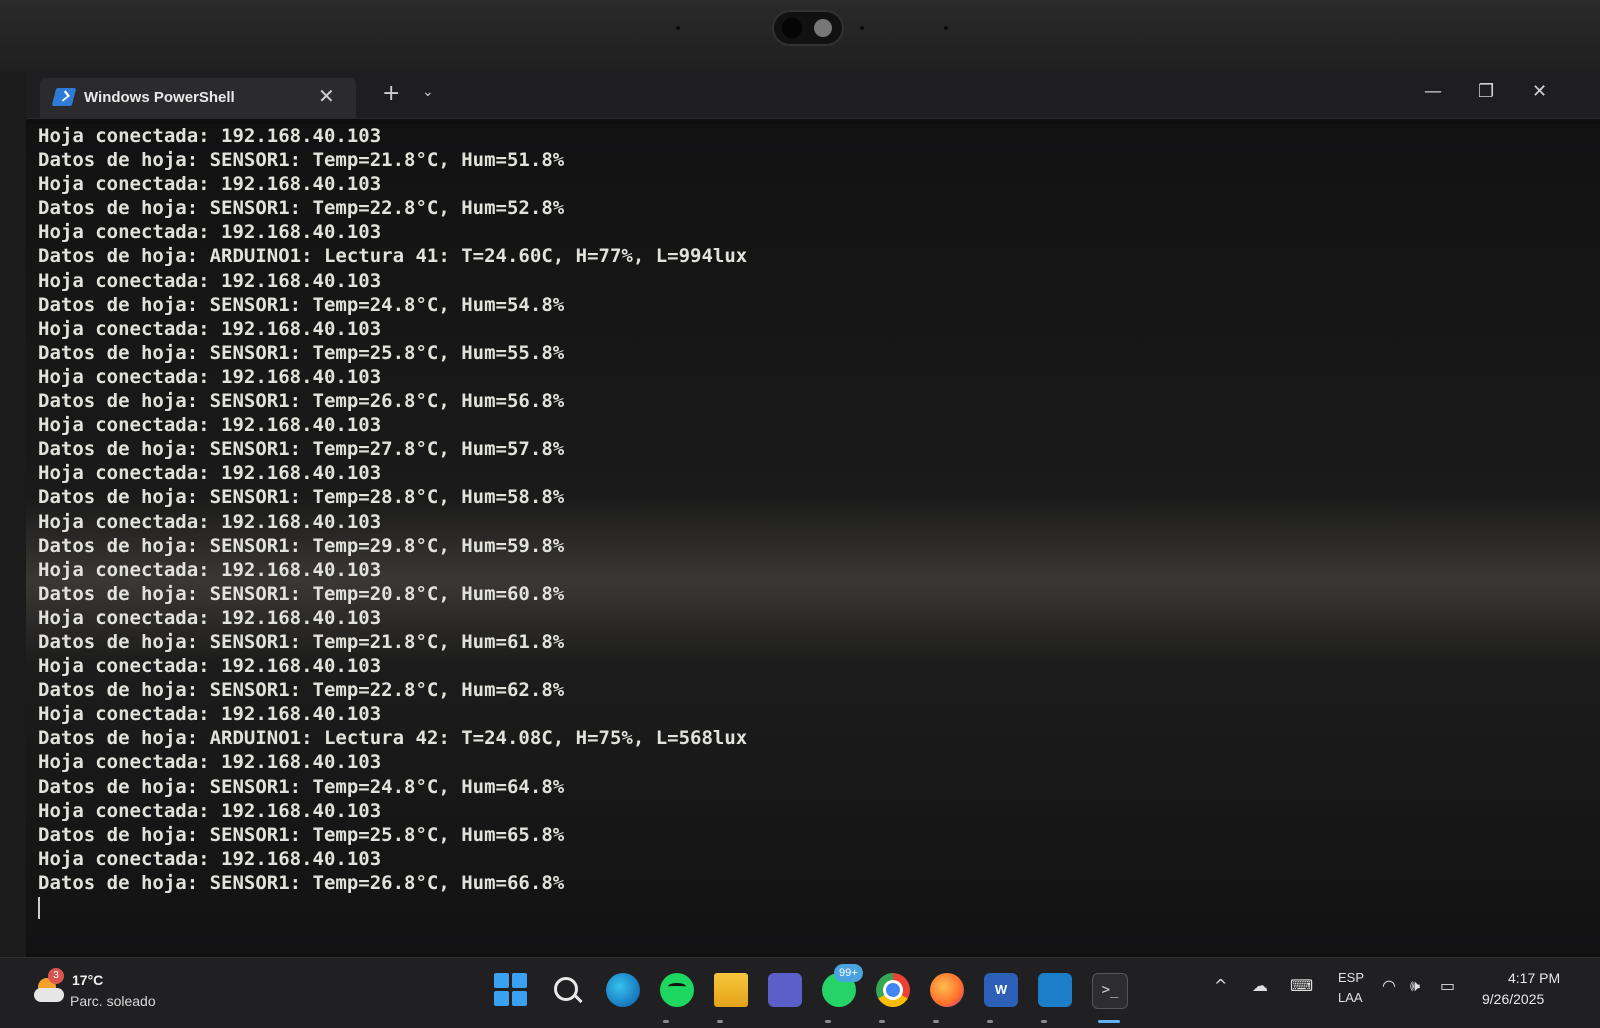 This screenshot has height=1028, width=1600. I want to click on edge-icon, so click(623, 990).